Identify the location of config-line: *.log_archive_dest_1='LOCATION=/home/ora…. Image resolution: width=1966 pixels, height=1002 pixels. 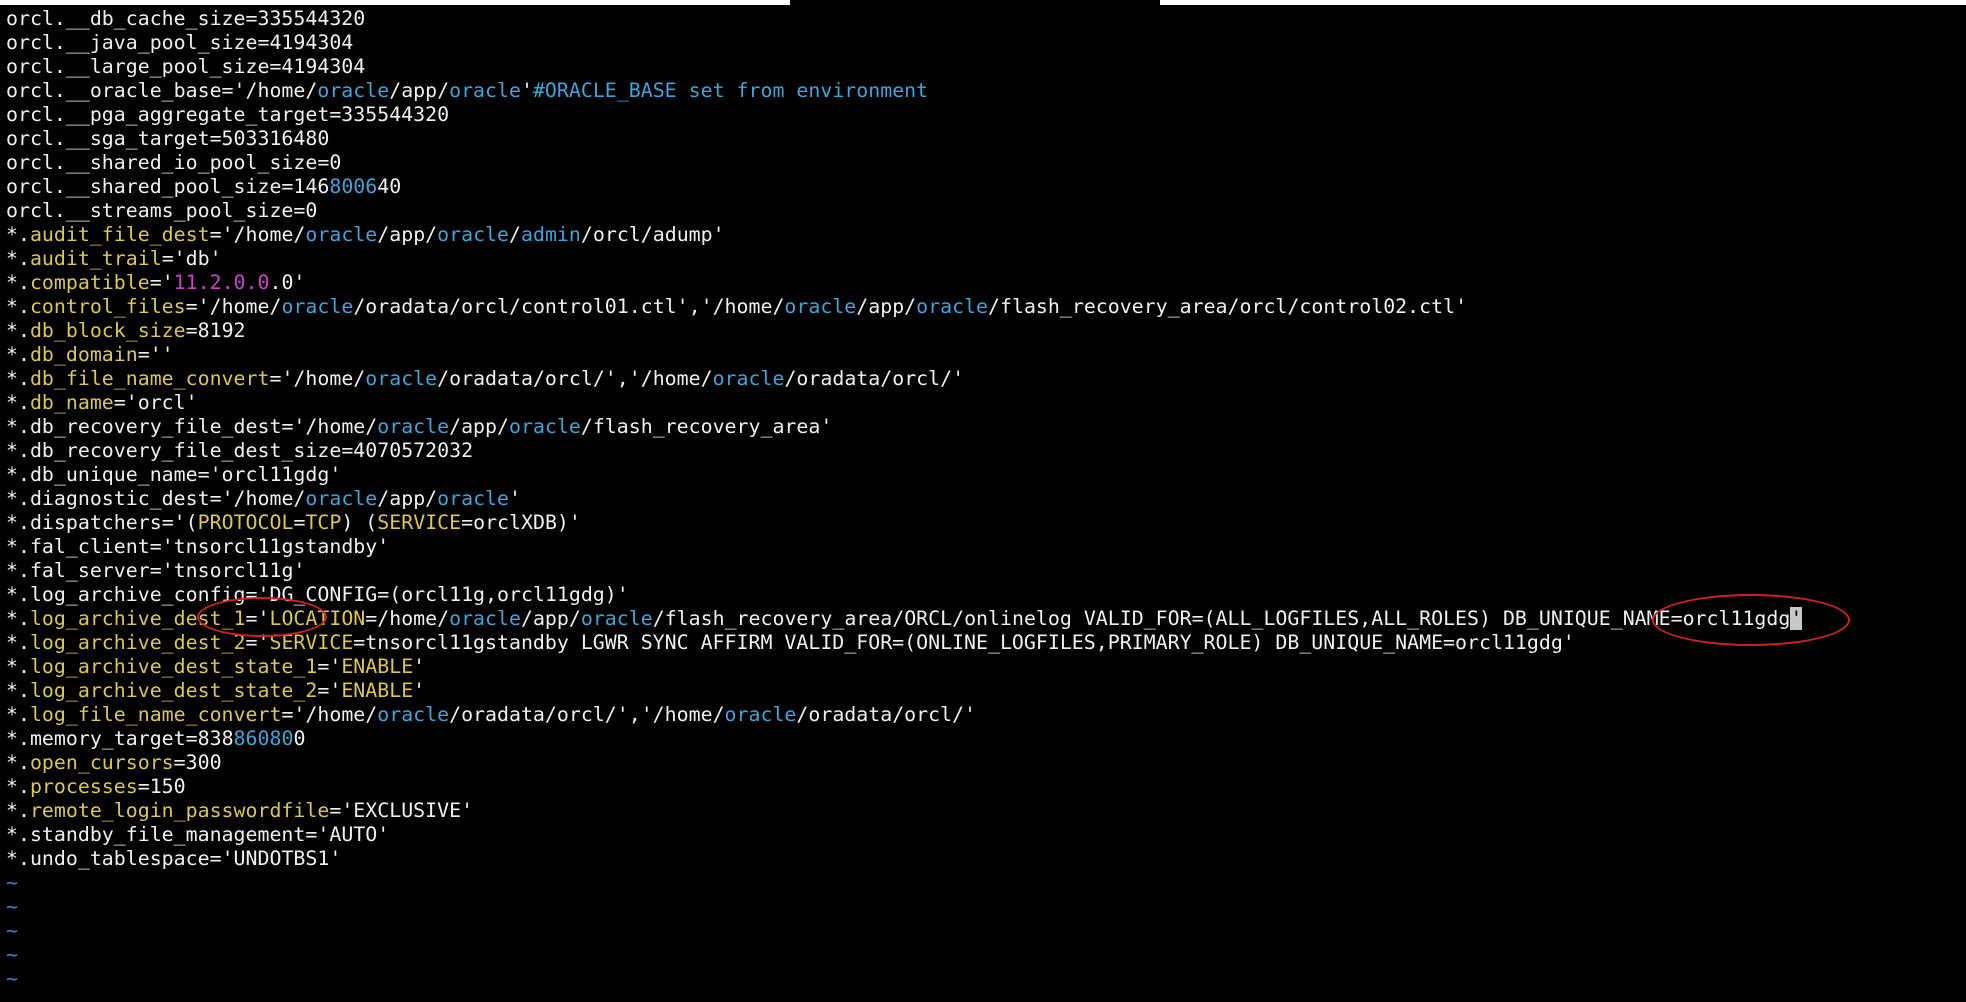
(983, 619).